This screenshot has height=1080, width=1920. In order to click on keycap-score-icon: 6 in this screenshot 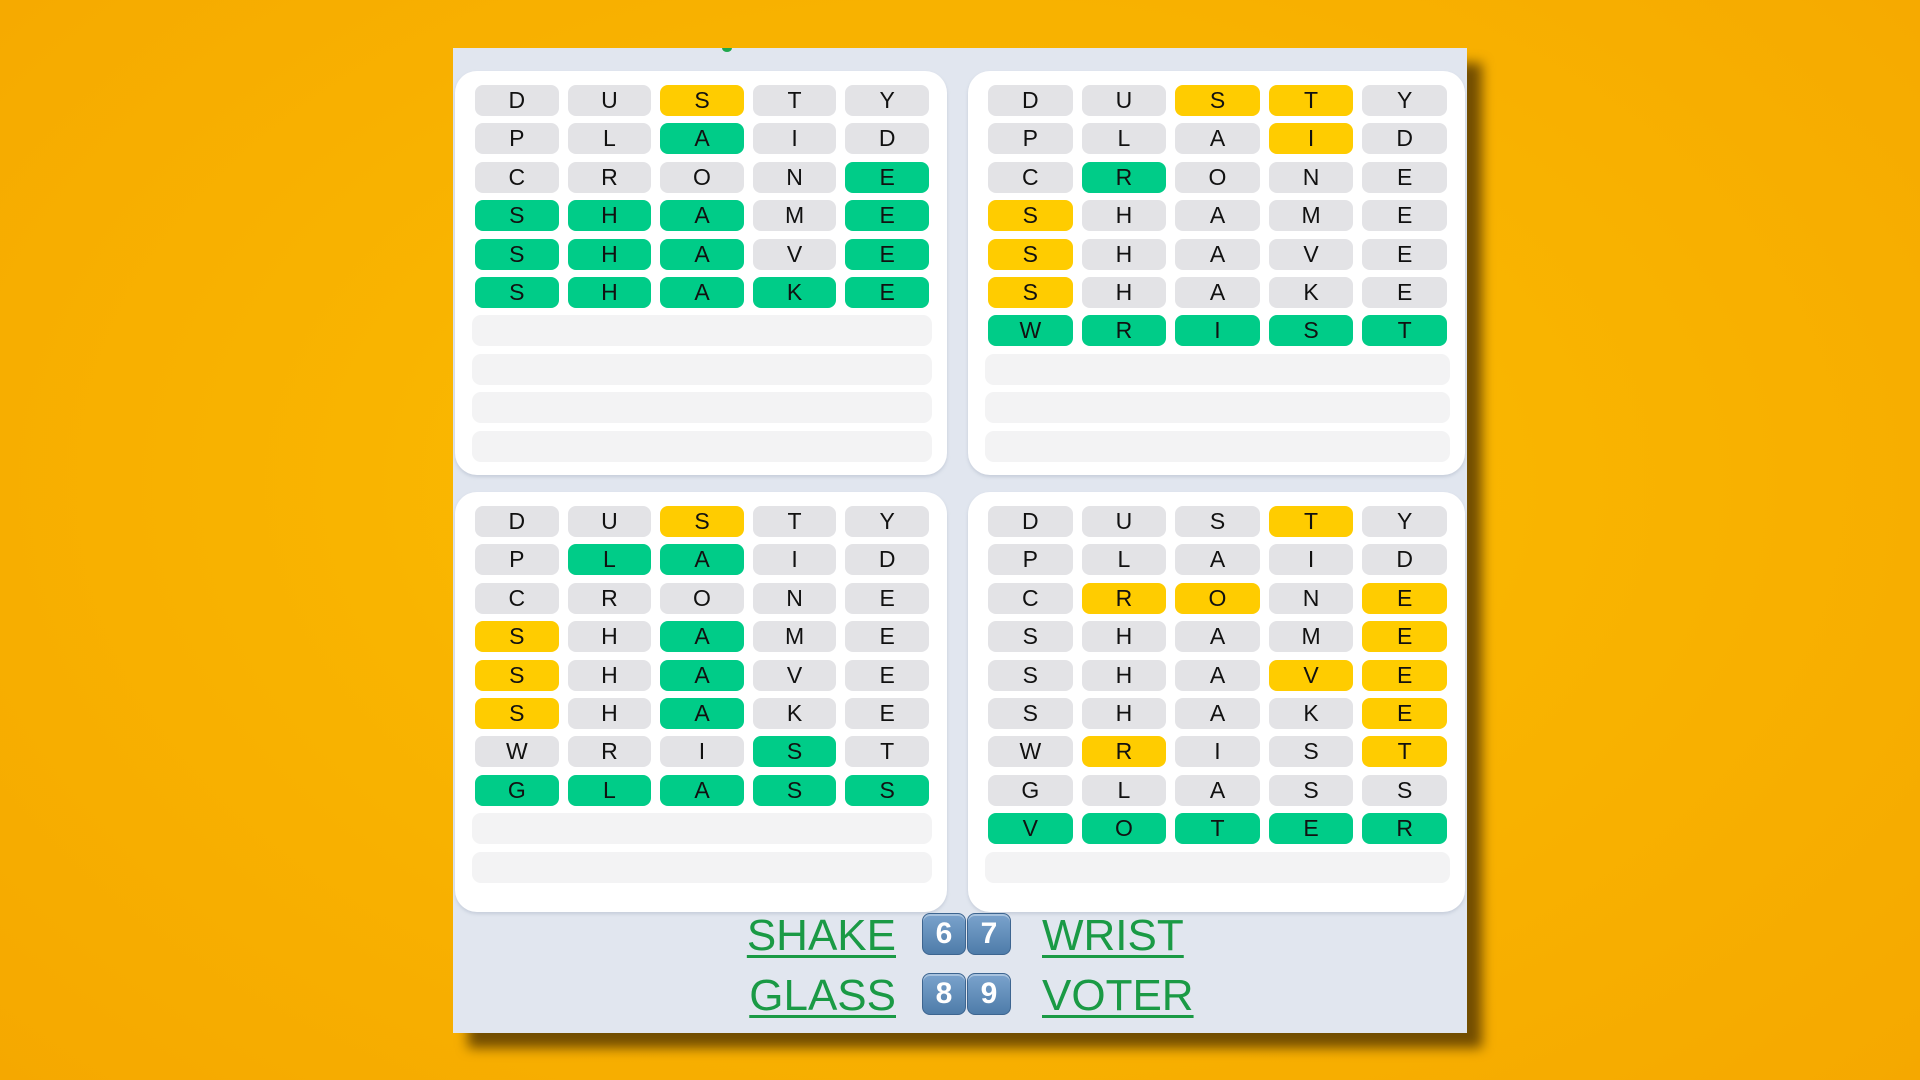, I will do `click(944, 934)`.